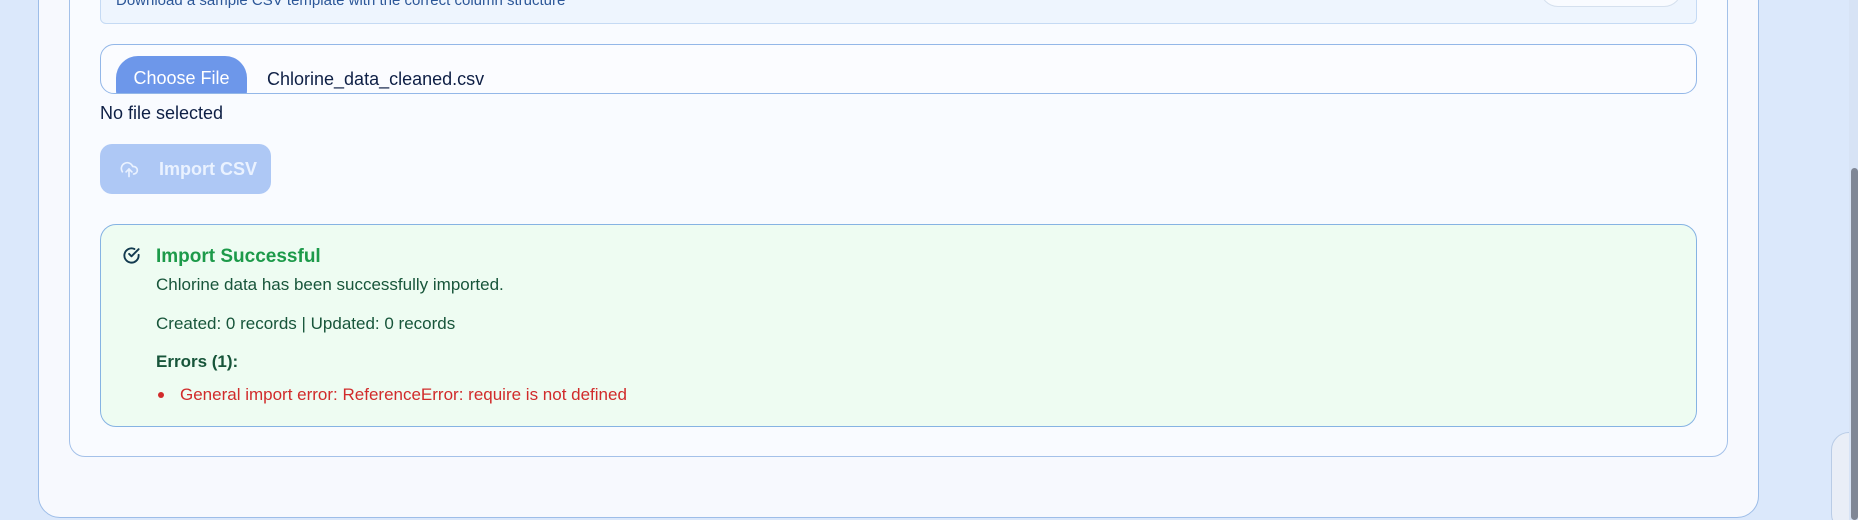 The height and width of the screenshot is (520, 1858). I want to click on selected-file-name: Chlorine_data_cleaned.csv, so click(376, 79).